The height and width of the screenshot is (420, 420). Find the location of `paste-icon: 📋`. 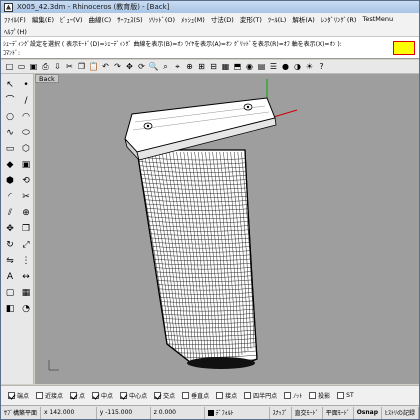

paste-icon: 📋 is located at coordinates (93, 66).